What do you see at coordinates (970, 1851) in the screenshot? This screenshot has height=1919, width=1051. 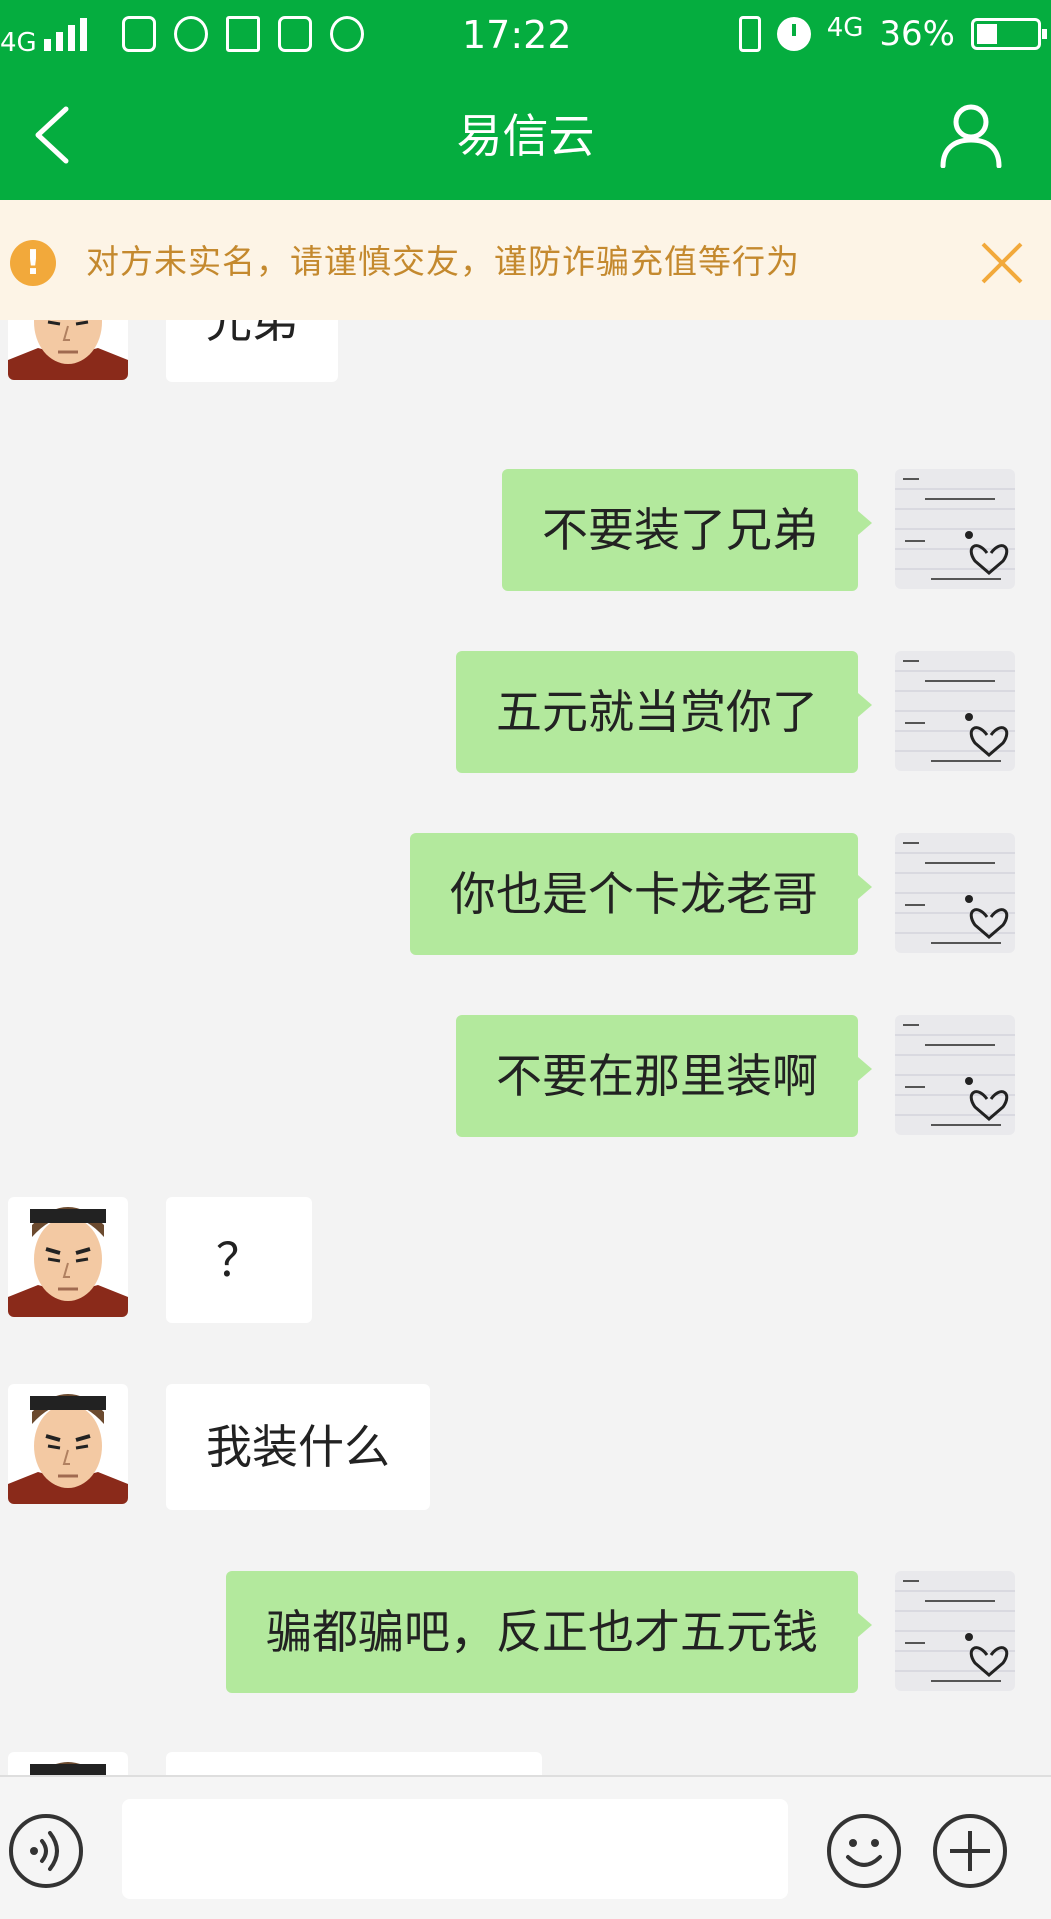 I see `plus-icon` at bounding box center [970, 1851].